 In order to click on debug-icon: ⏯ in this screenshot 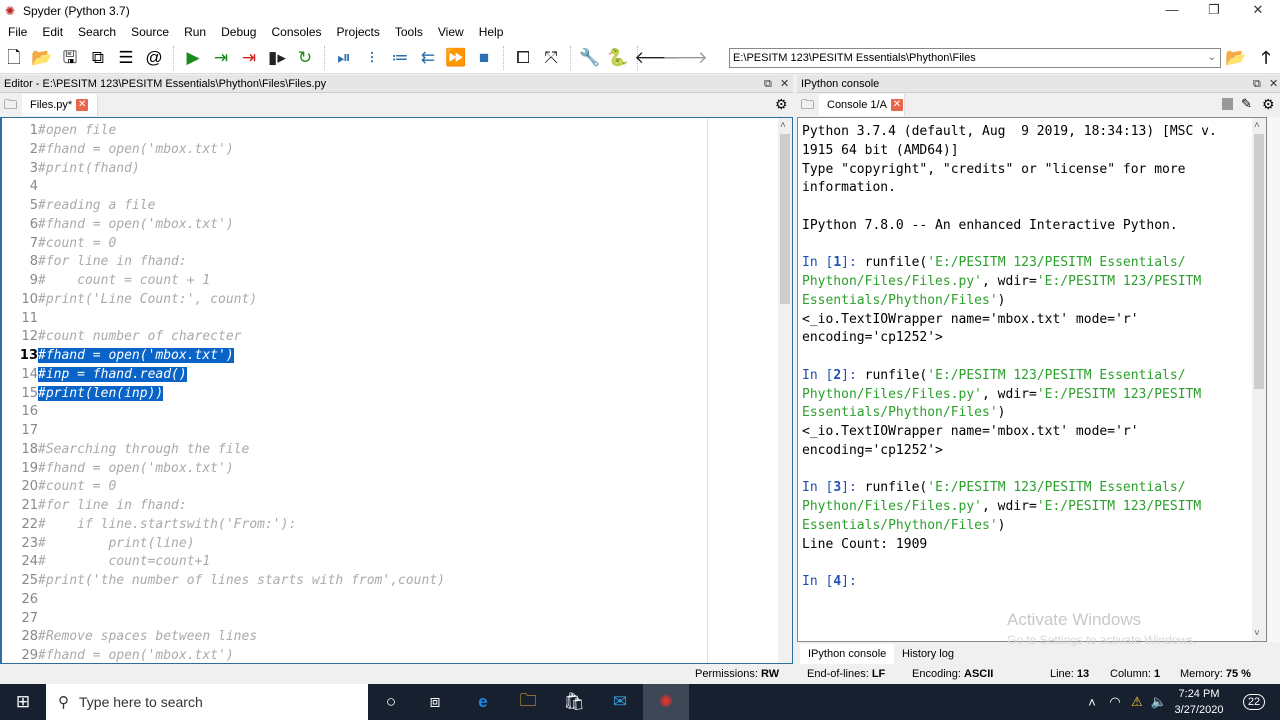, I will do `click(344, 58)`.